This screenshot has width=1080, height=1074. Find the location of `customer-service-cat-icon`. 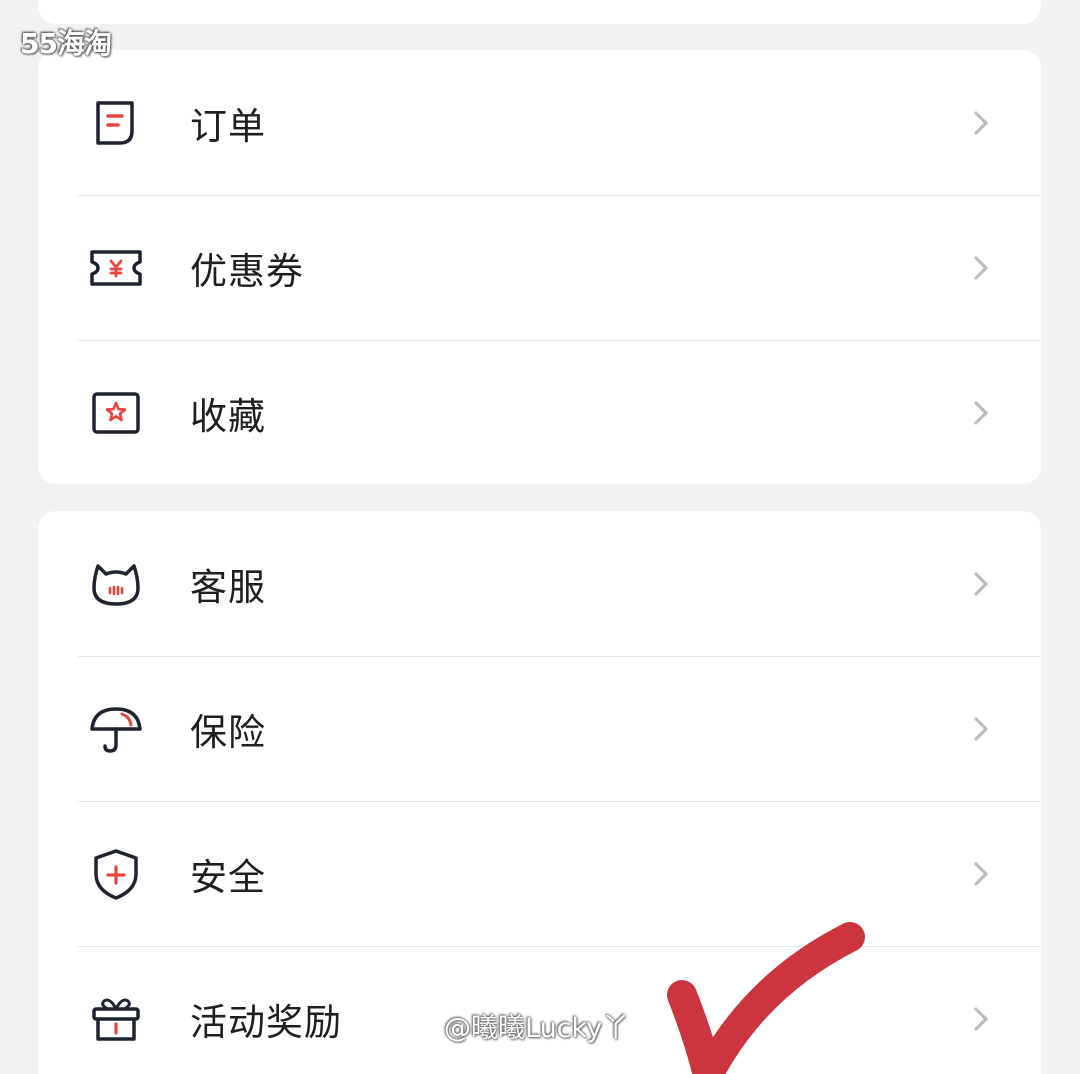

customer-service-cat-icon is located at coordinates (116, 584).